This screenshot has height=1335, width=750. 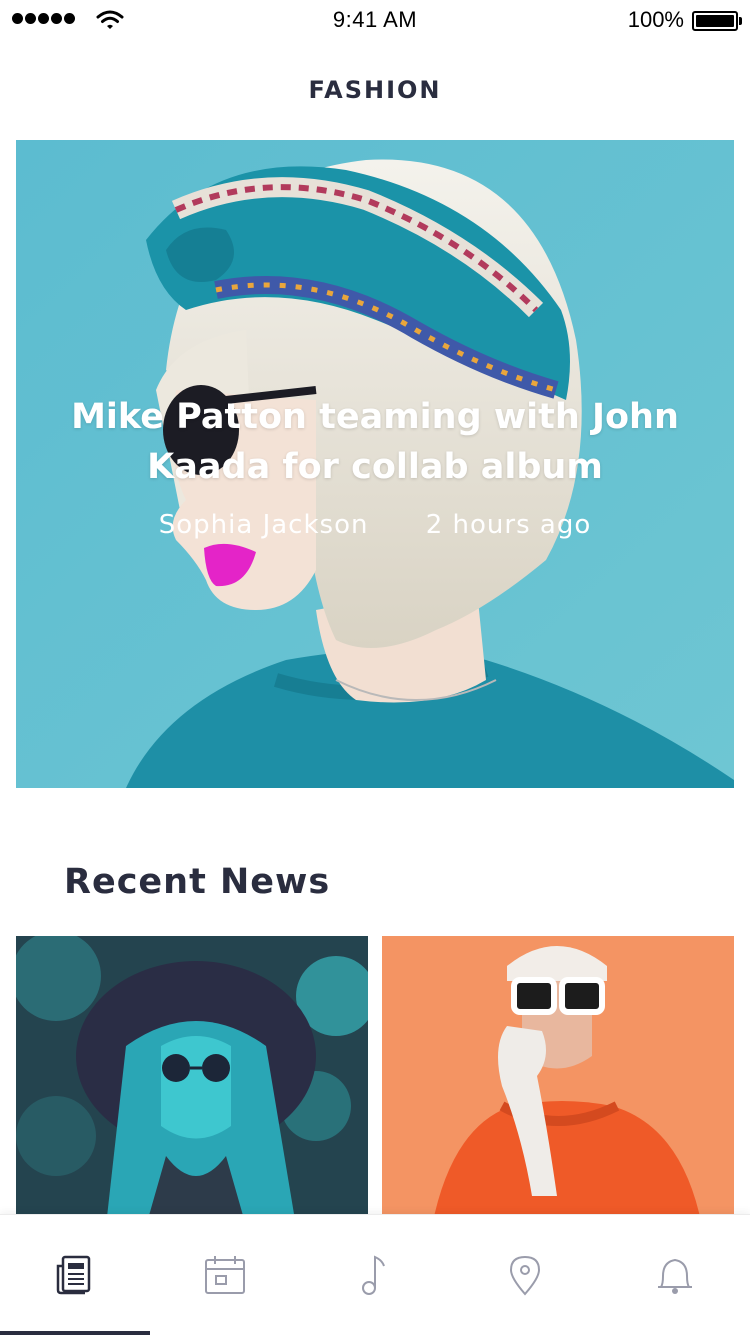 I want to click on featured-article-time: 2 hours ago, so click(x=508, y=525).